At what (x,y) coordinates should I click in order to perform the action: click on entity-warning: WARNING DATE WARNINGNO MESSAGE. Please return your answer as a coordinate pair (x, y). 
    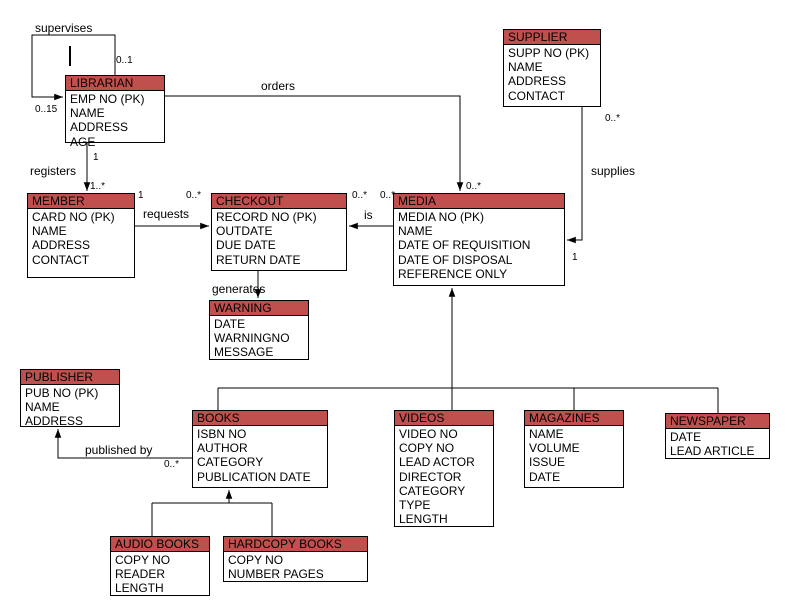
    Looking at the image, I should click on (259, 330).